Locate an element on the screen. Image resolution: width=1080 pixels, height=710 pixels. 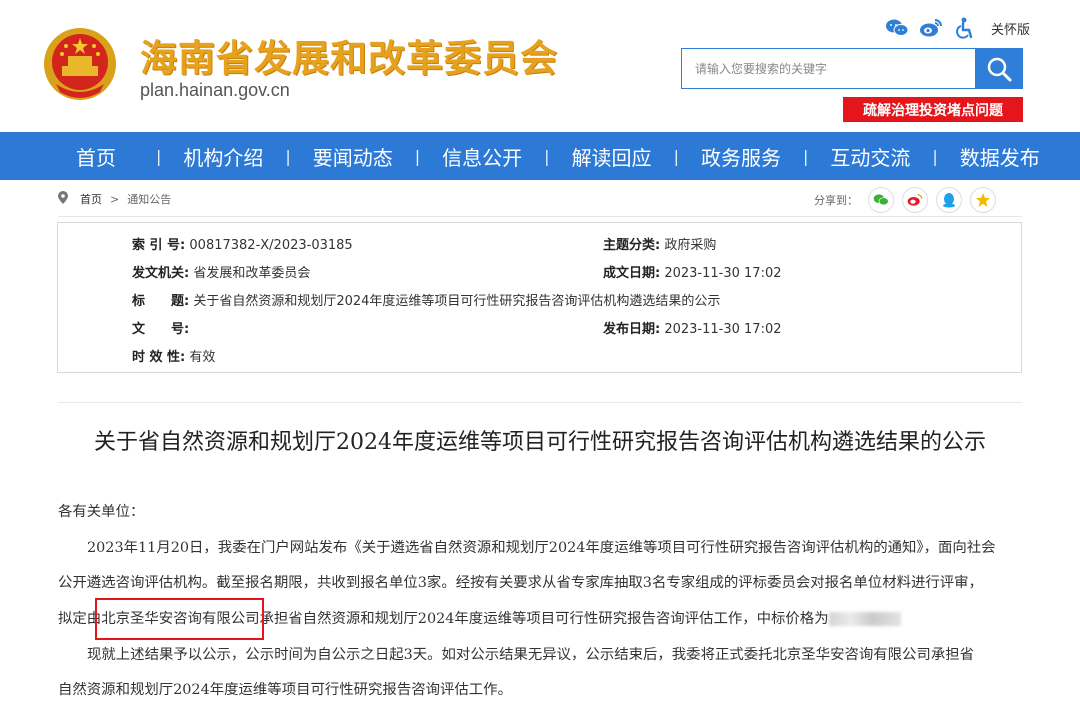
share-qq-button is located at coordinates (949, 200).